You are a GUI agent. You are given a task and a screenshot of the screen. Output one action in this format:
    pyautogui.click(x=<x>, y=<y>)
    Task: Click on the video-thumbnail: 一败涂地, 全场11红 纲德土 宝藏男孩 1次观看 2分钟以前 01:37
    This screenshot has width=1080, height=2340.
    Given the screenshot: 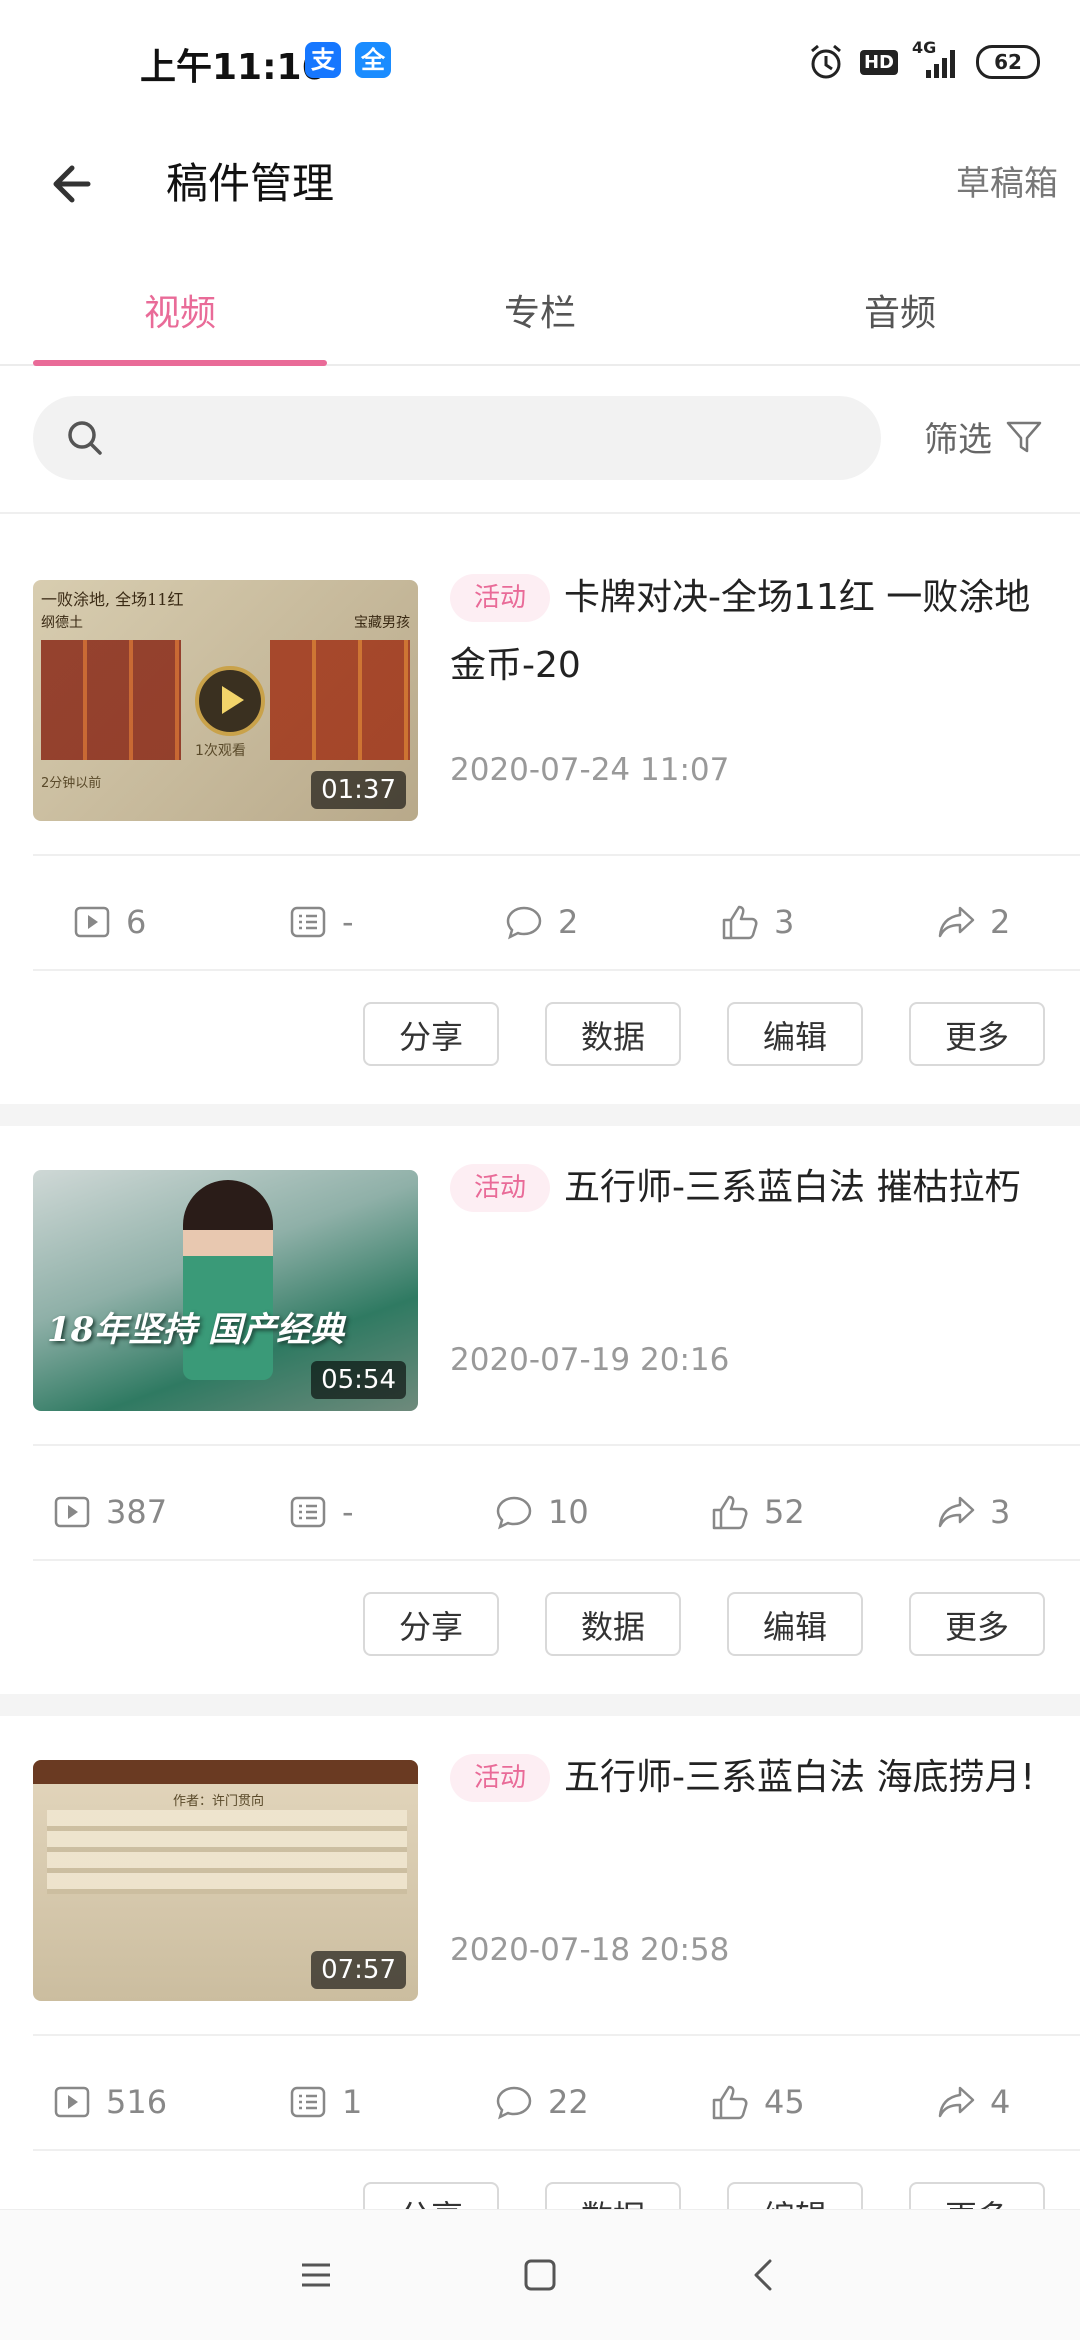 What is the action you would take?
    pyautogui.click(x=225, y=700)
    